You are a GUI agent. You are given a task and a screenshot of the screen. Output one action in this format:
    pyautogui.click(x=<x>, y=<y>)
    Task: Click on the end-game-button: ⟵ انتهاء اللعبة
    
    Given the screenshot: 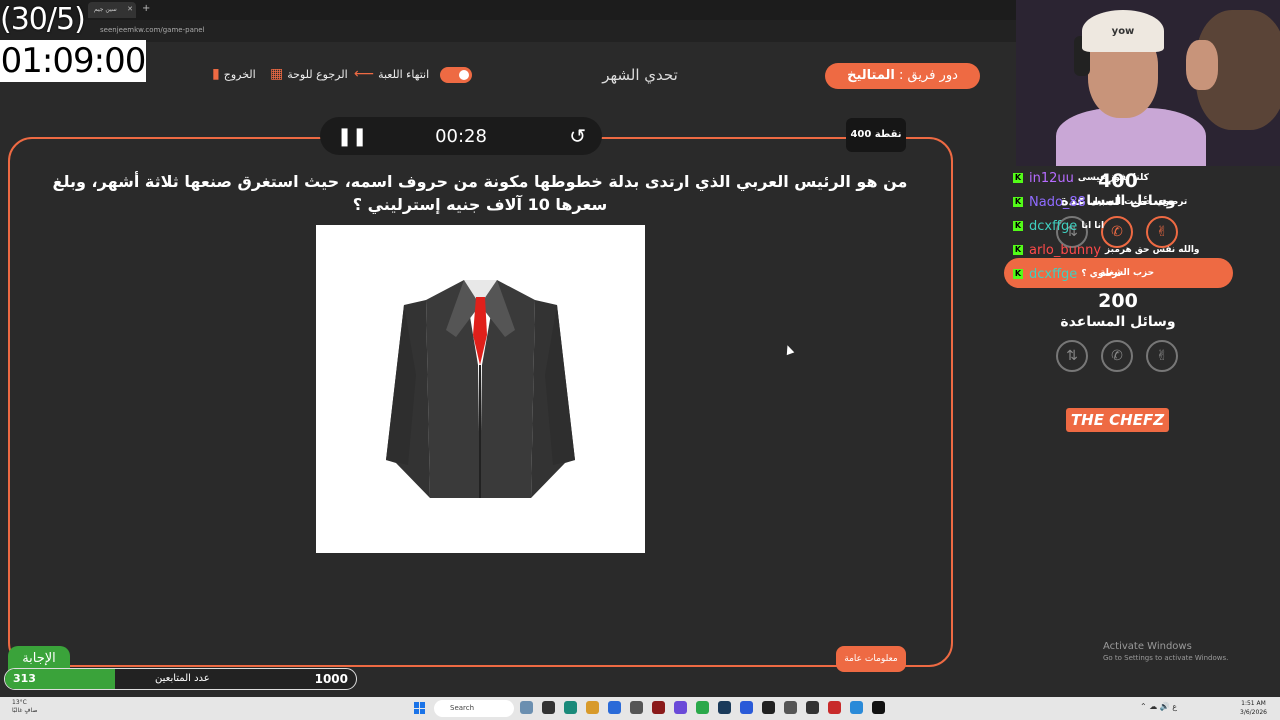 What is the action you would take?
    pyautogui.click(x=391, y=74)
    